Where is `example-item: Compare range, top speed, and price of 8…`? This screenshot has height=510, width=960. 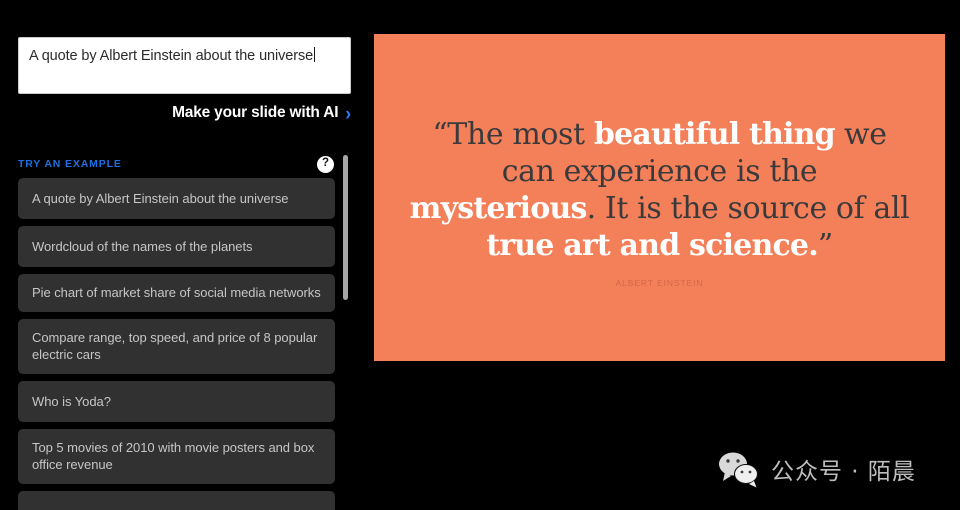
example-item: Compare range, top speed, and price of 8… is located at coordinates (176, 346).